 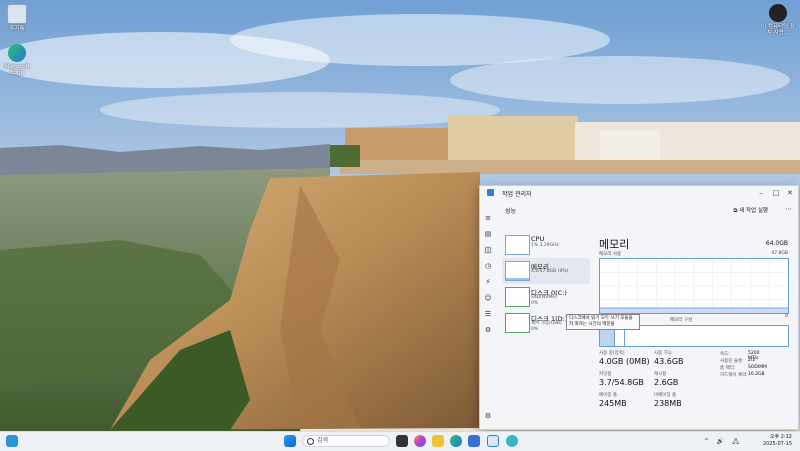 I want to click on resource-name: CPU, so click(x=538, y=239).